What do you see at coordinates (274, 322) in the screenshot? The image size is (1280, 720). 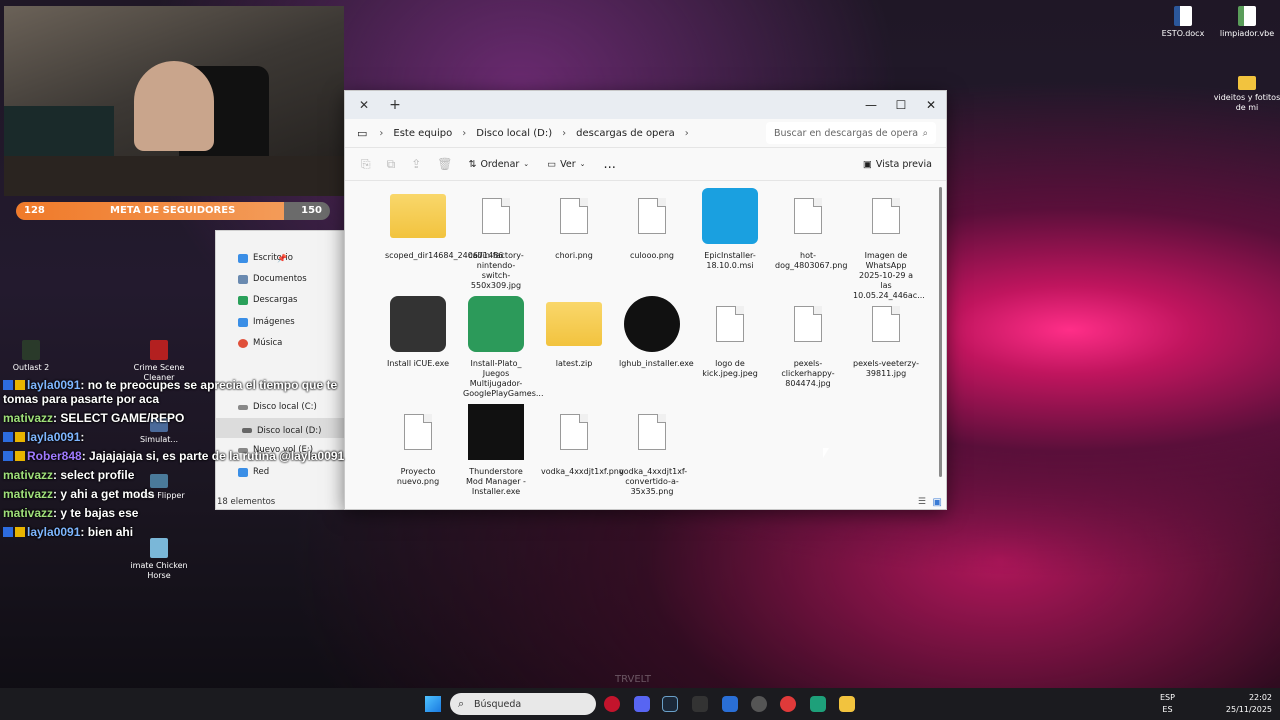 I see `nav-label: Imágenes` at bounding box center [274, 322].